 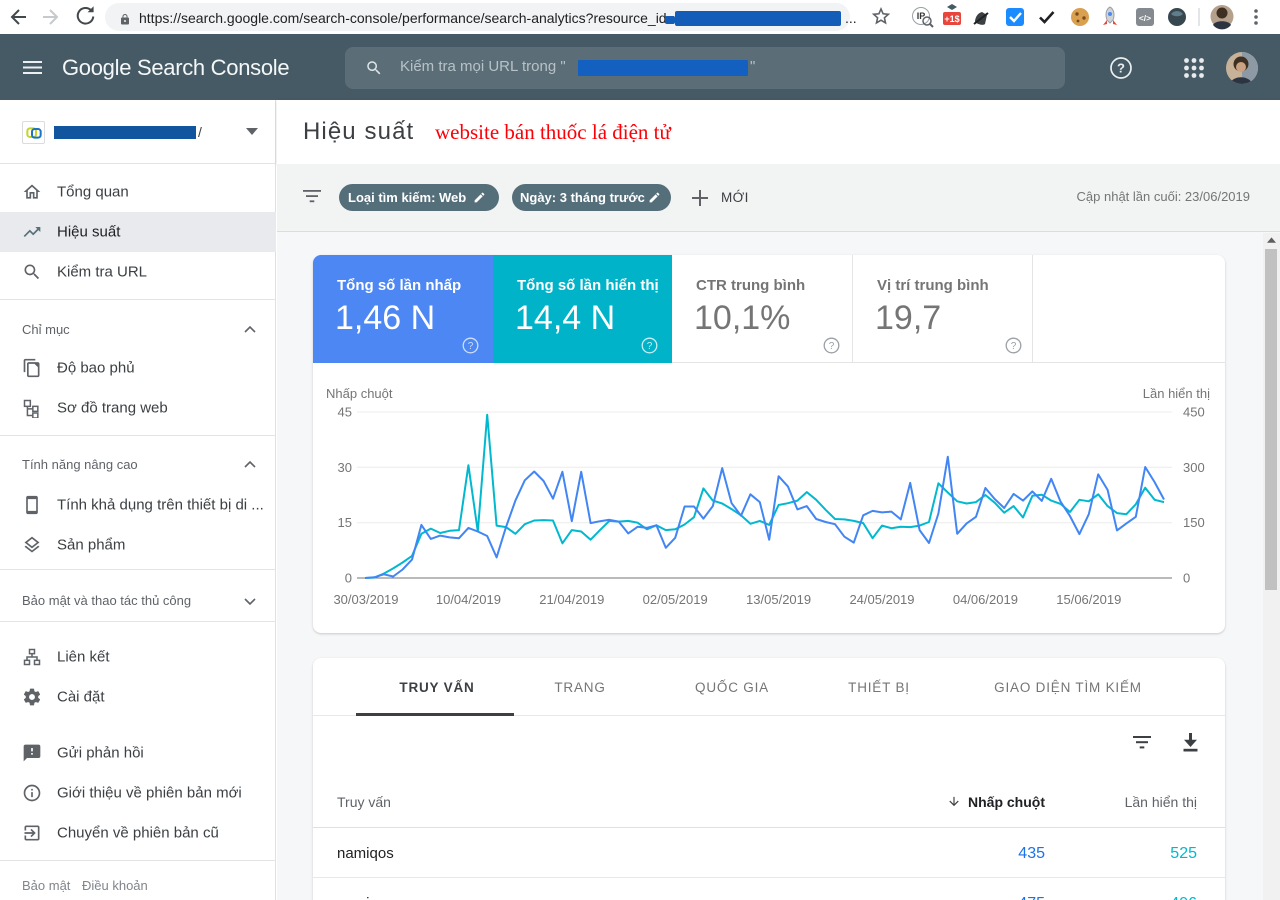 What do you see at coordinates (675, 599) in the screenshot?
I see `svg-text: 02/05/2019` at bounding box center [675, 599].